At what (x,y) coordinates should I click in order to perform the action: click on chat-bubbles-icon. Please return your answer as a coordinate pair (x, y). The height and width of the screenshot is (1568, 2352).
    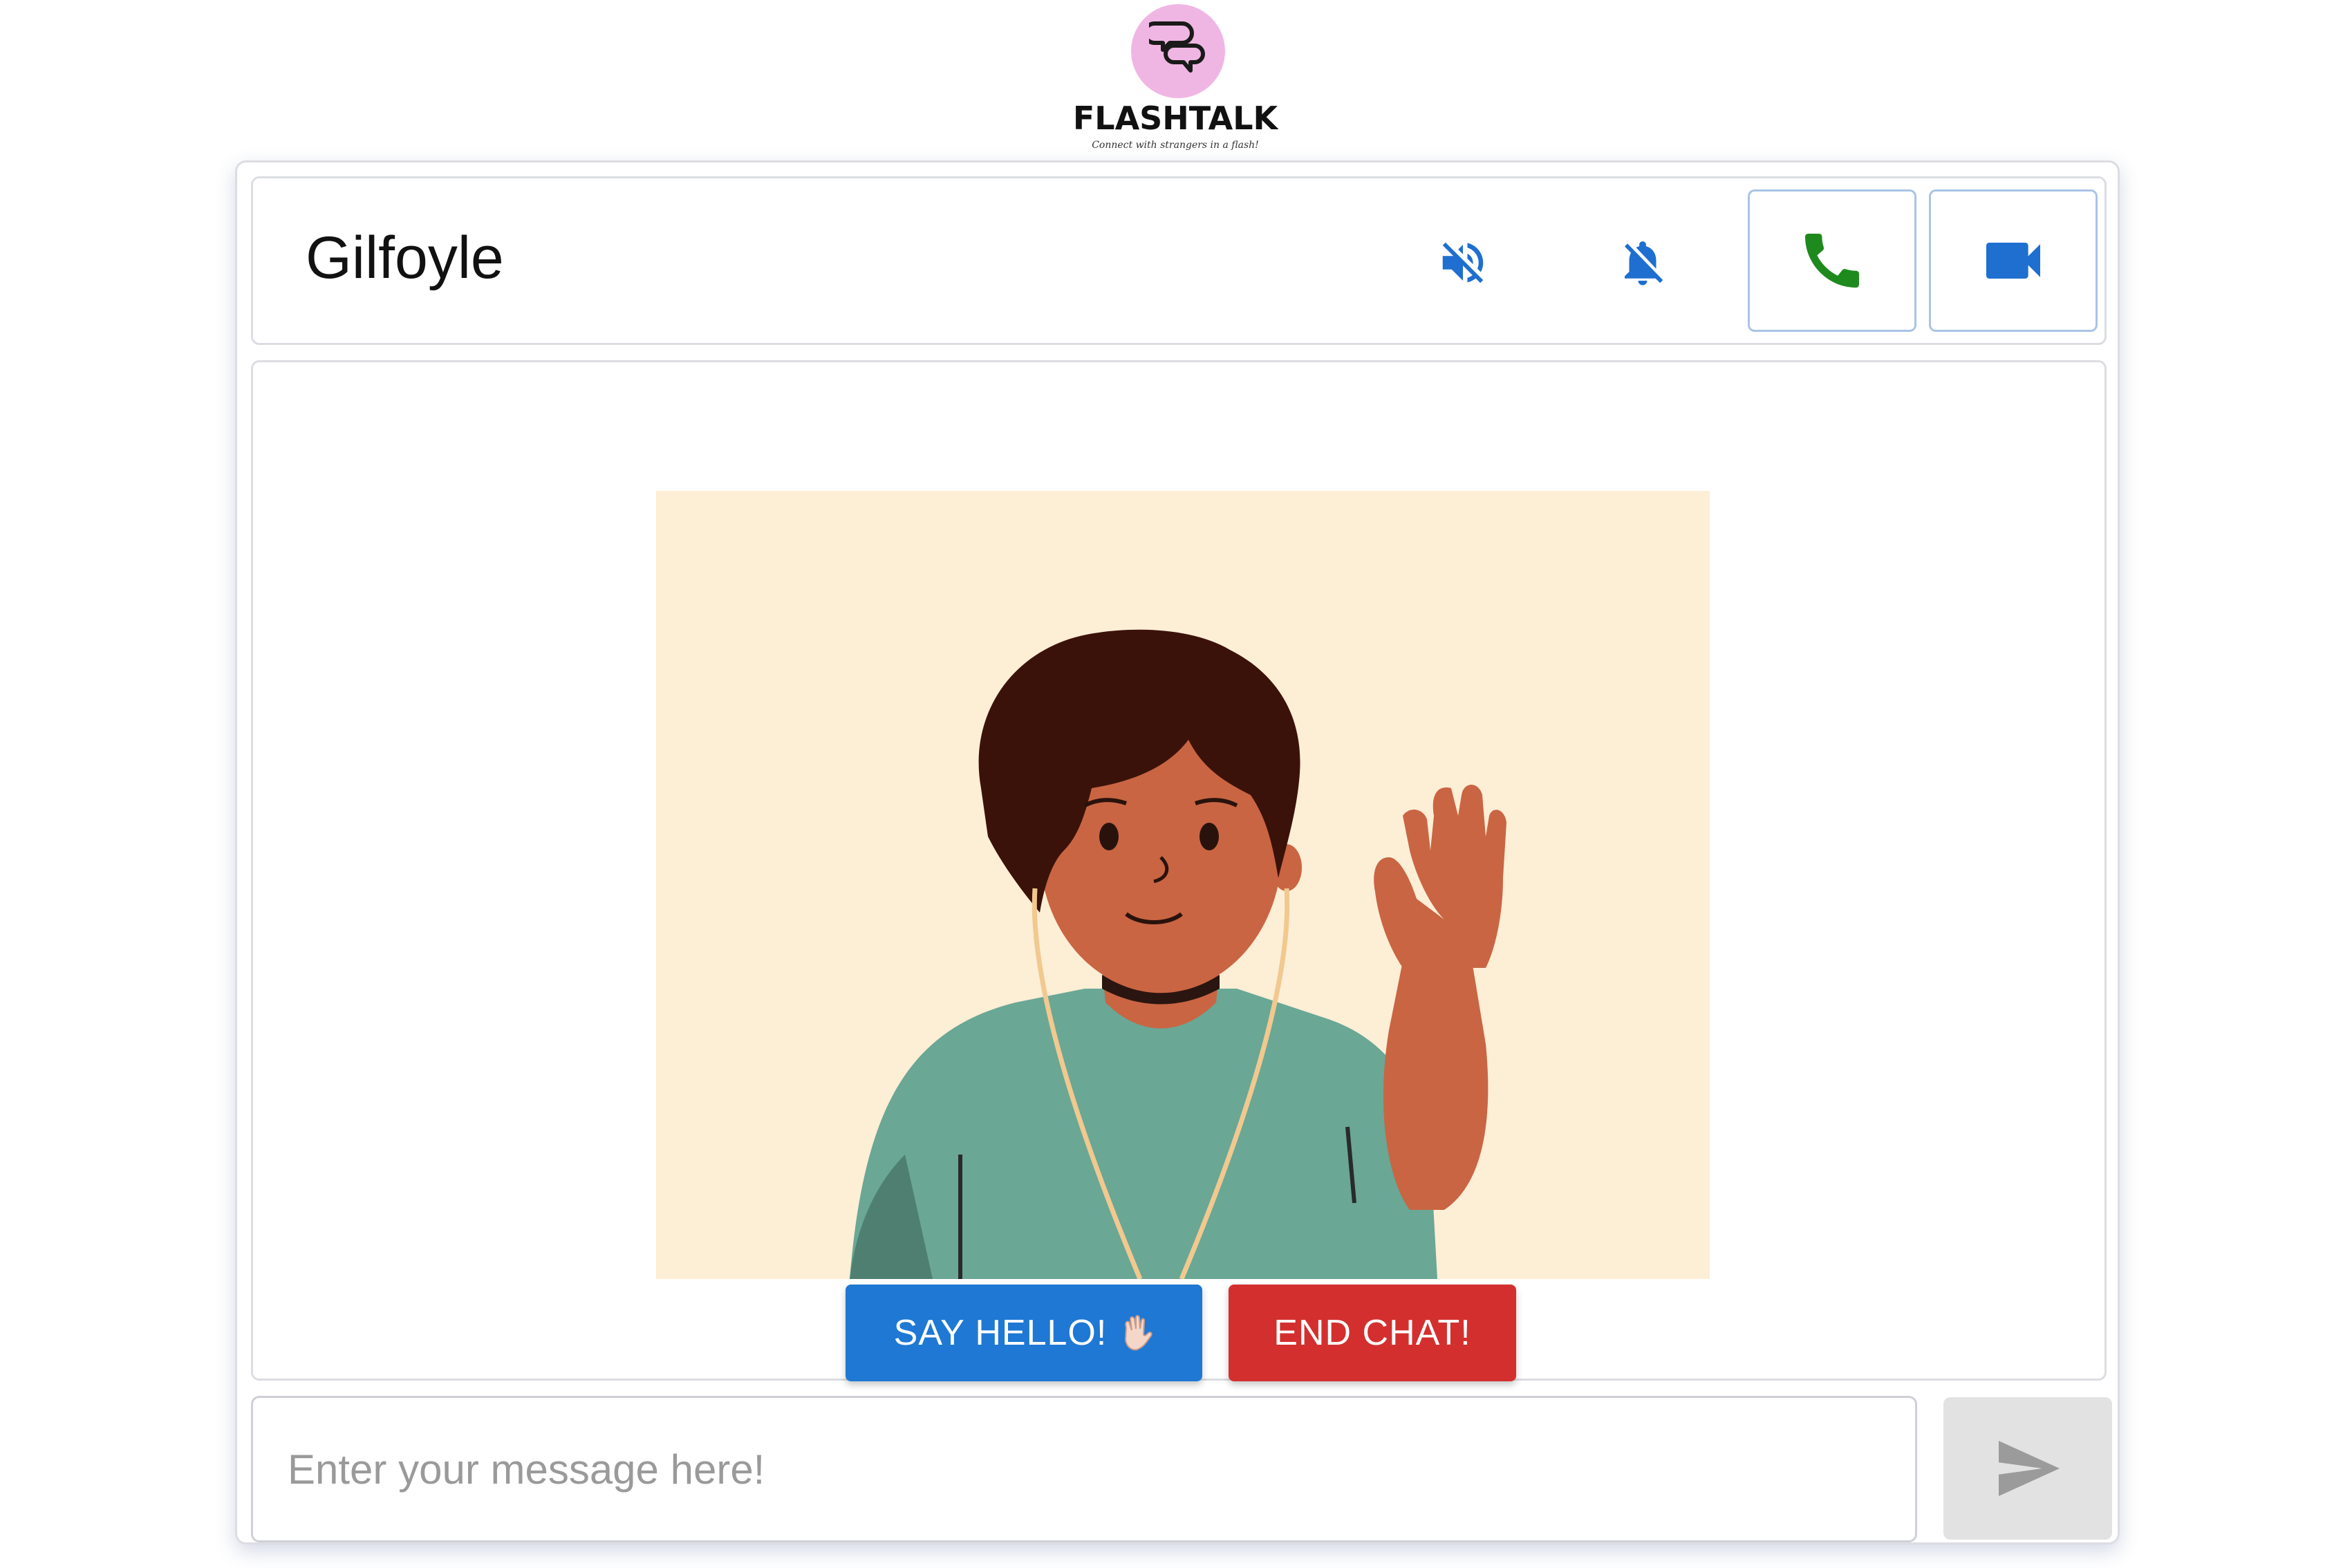
    Looking at the image, I should click on (1178, 51).